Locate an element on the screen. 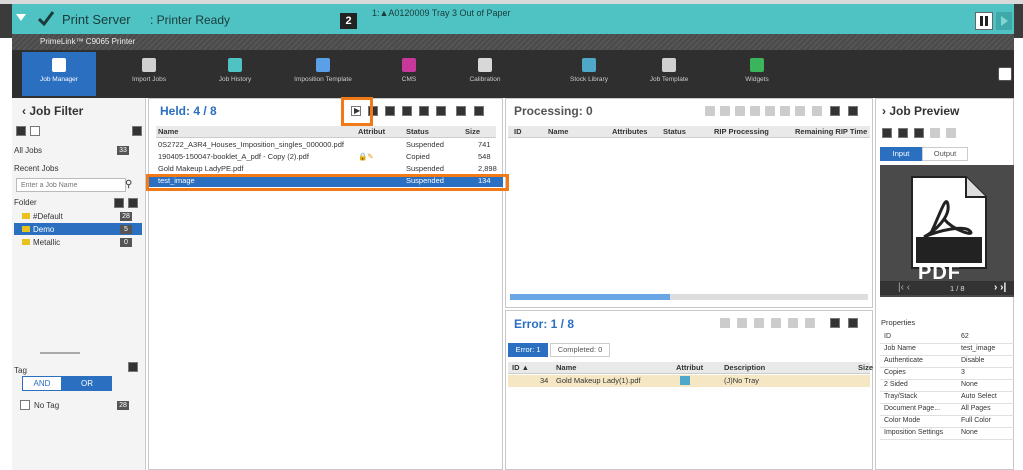  resize-handle is located at coordinates (60, 353).